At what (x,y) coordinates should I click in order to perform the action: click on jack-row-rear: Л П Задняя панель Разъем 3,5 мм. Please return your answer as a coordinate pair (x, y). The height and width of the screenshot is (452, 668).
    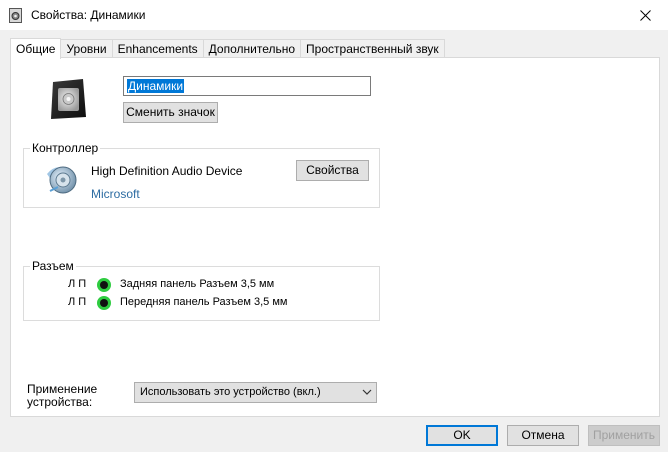
    Looking at the image, I should click on (201, 285).